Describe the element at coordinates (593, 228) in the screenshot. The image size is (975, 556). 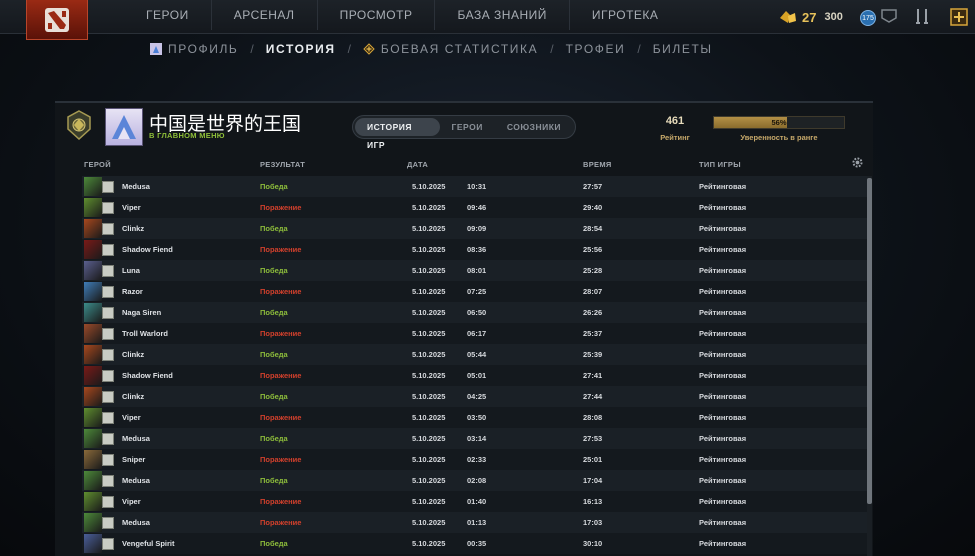
I see `match-duration: 28:54` at that location.